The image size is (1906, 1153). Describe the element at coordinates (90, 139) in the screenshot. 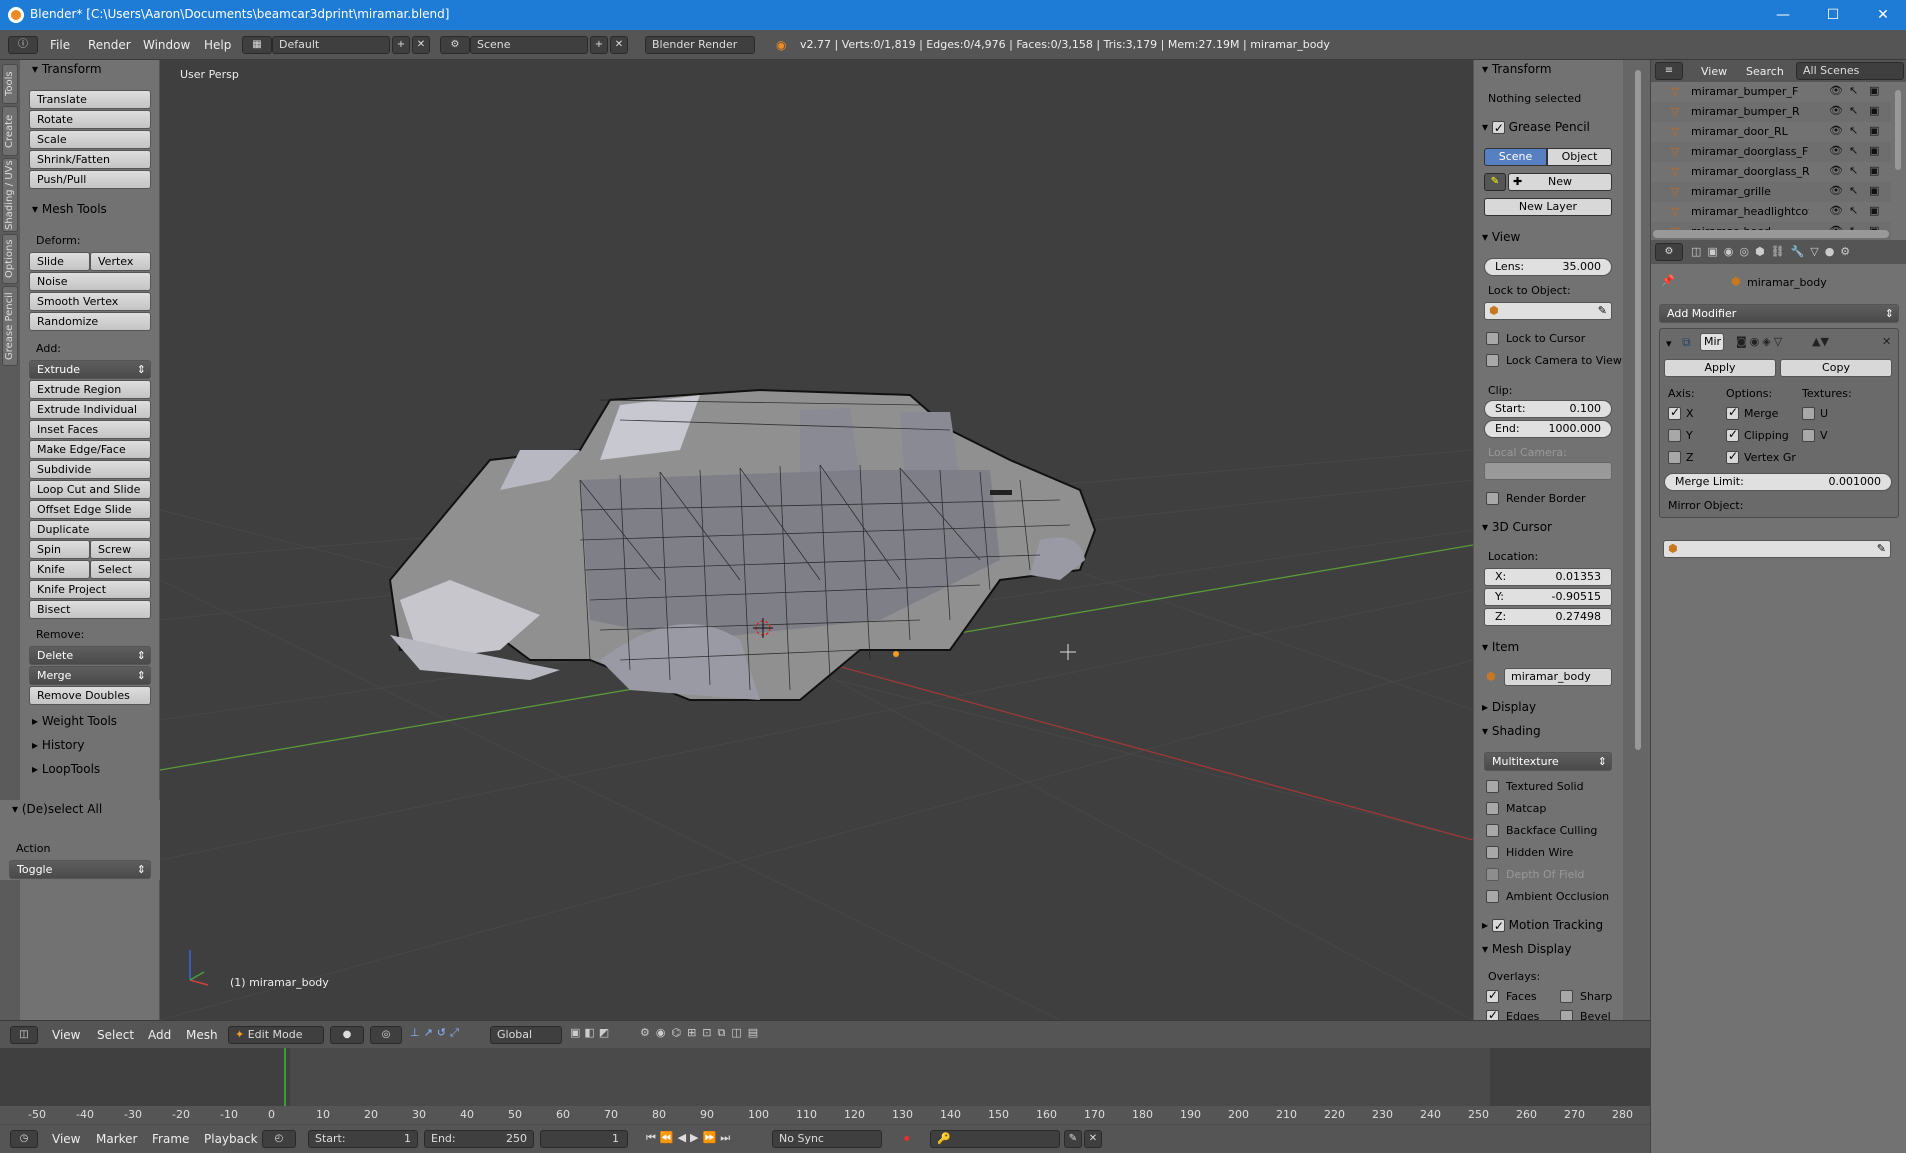

I see `scale-button: Scale` at that location.